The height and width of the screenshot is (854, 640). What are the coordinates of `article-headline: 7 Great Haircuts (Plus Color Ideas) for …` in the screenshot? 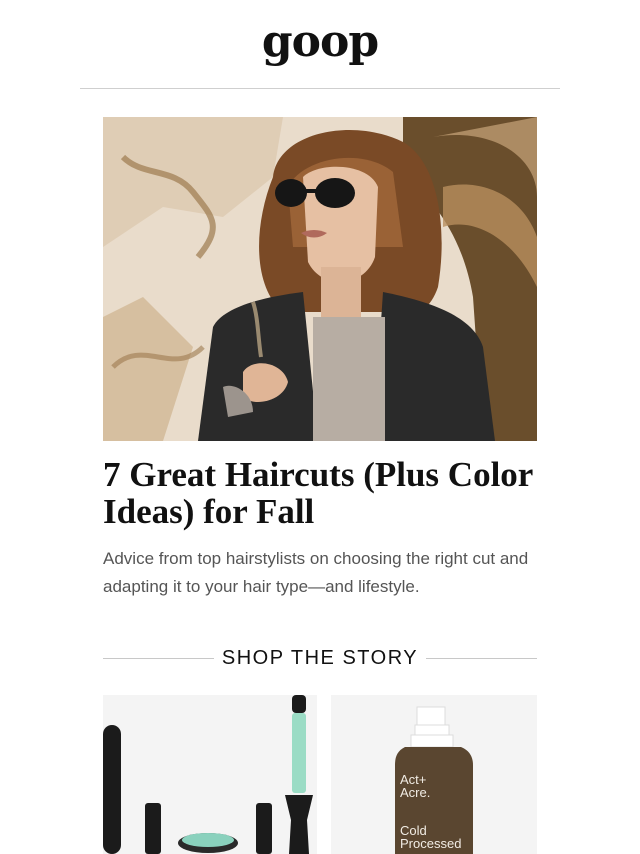 It's located at (323, 493).